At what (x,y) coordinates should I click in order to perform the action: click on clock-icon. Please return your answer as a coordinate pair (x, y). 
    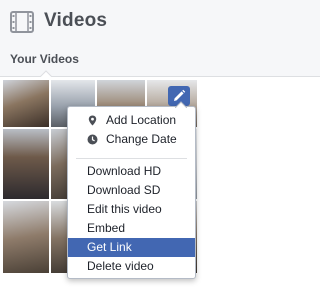
    Looking at the image, I should click on (92, 139).